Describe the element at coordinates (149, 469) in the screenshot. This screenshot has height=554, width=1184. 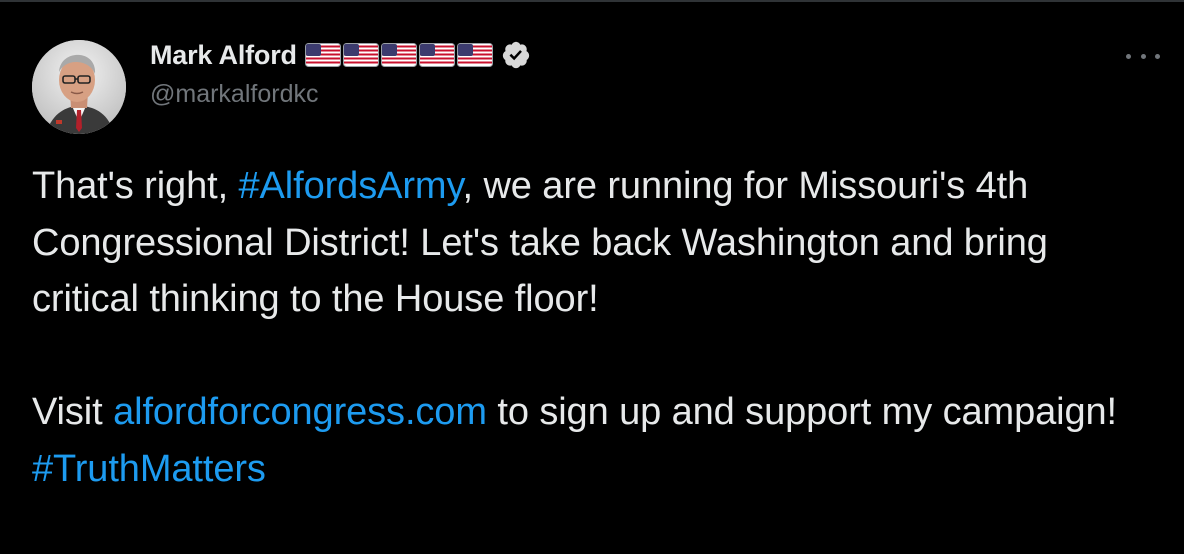
I see `hashtag-link: #TruthMatters` at that location.